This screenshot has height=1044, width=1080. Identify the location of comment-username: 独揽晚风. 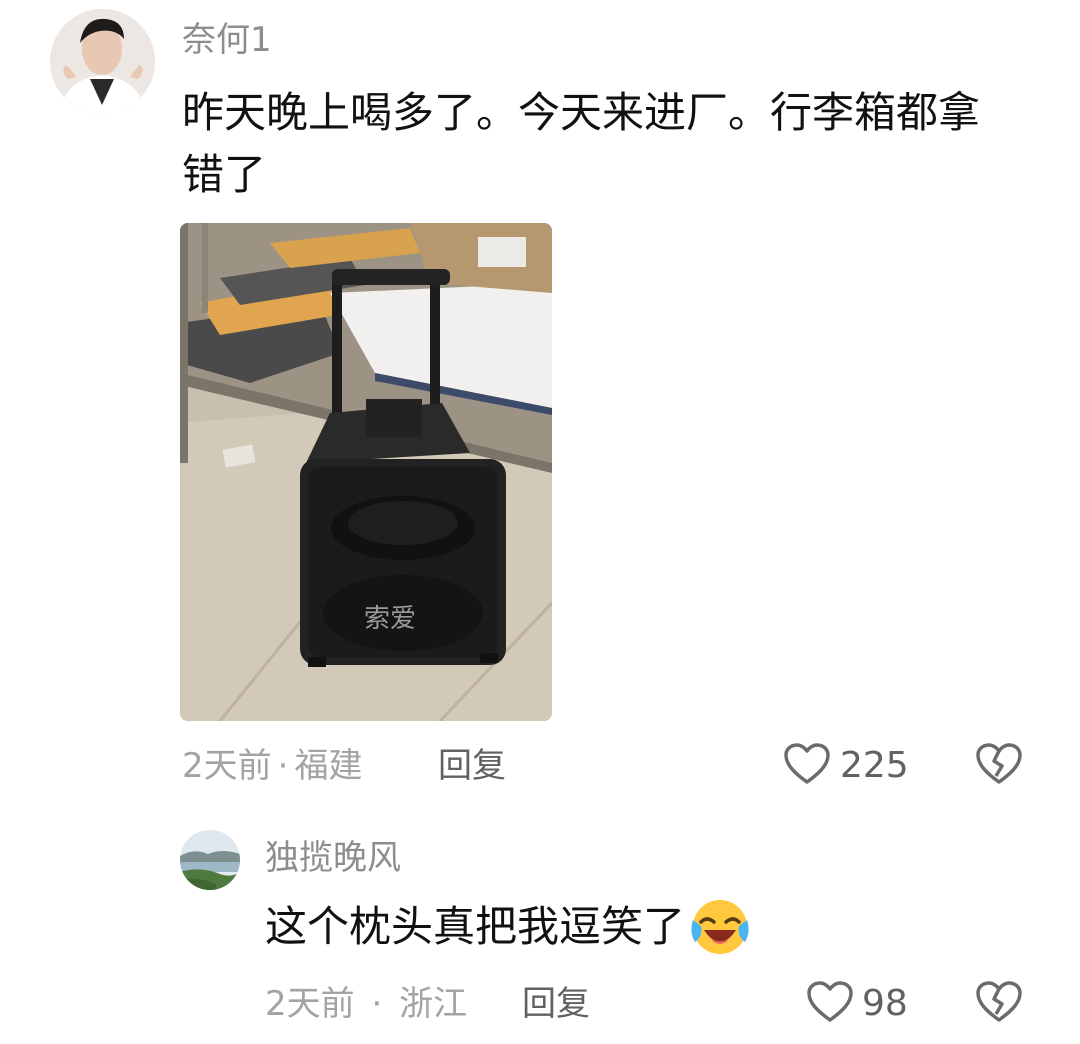
(333, 858).